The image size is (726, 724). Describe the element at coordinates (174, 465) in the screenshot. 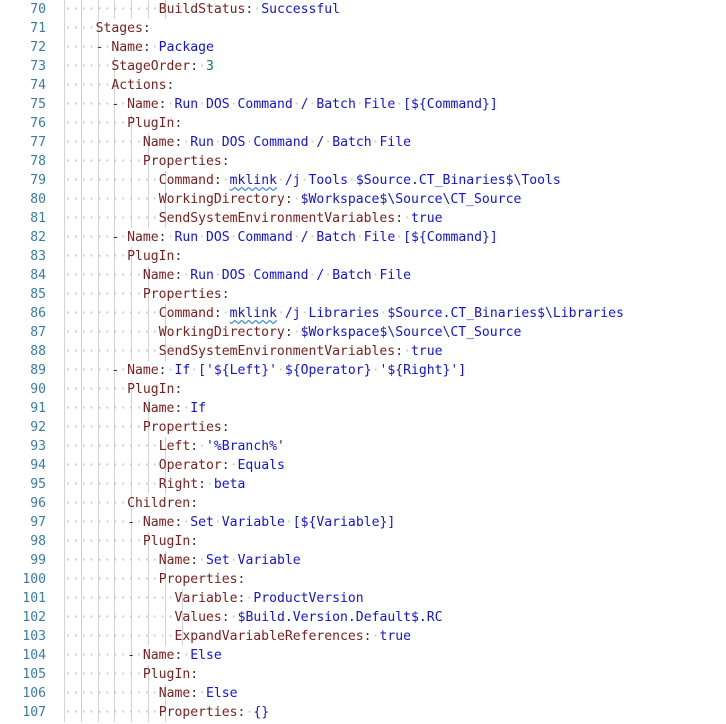

I see `line-content: ············Operator:·Equals` at that location.